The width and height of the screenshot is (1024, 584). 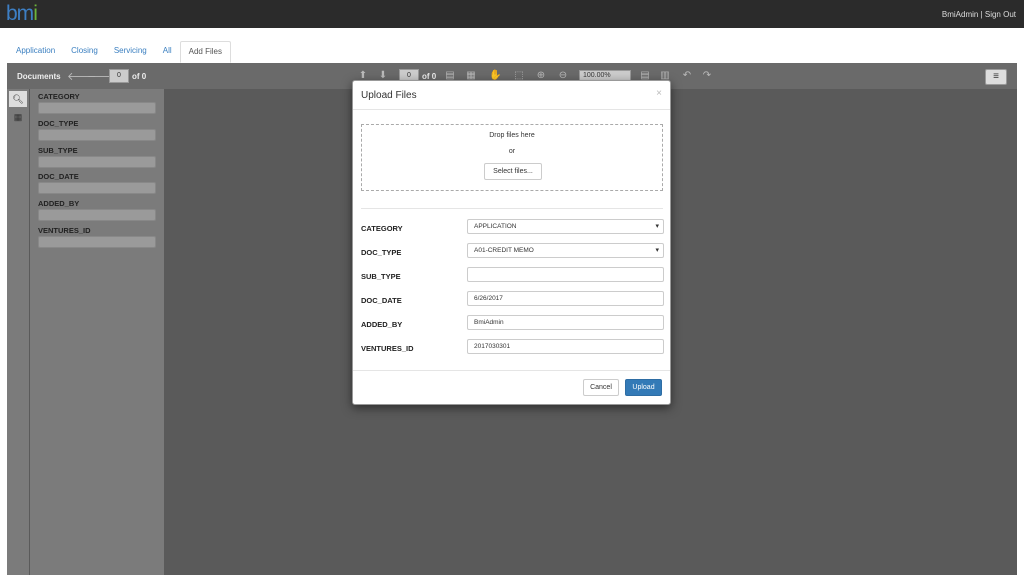 I want to click on filter-input-sub-type, so click(x=97, y=162).